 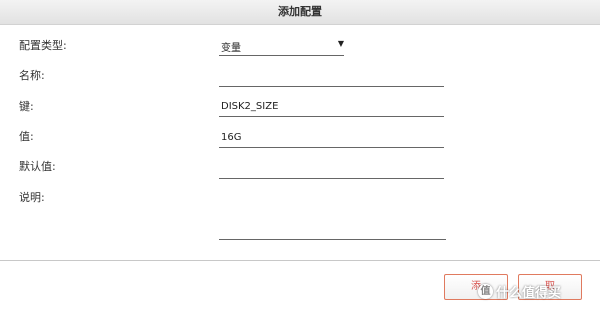 I want to click on key-label: 键:, so click(x=26, y=106).